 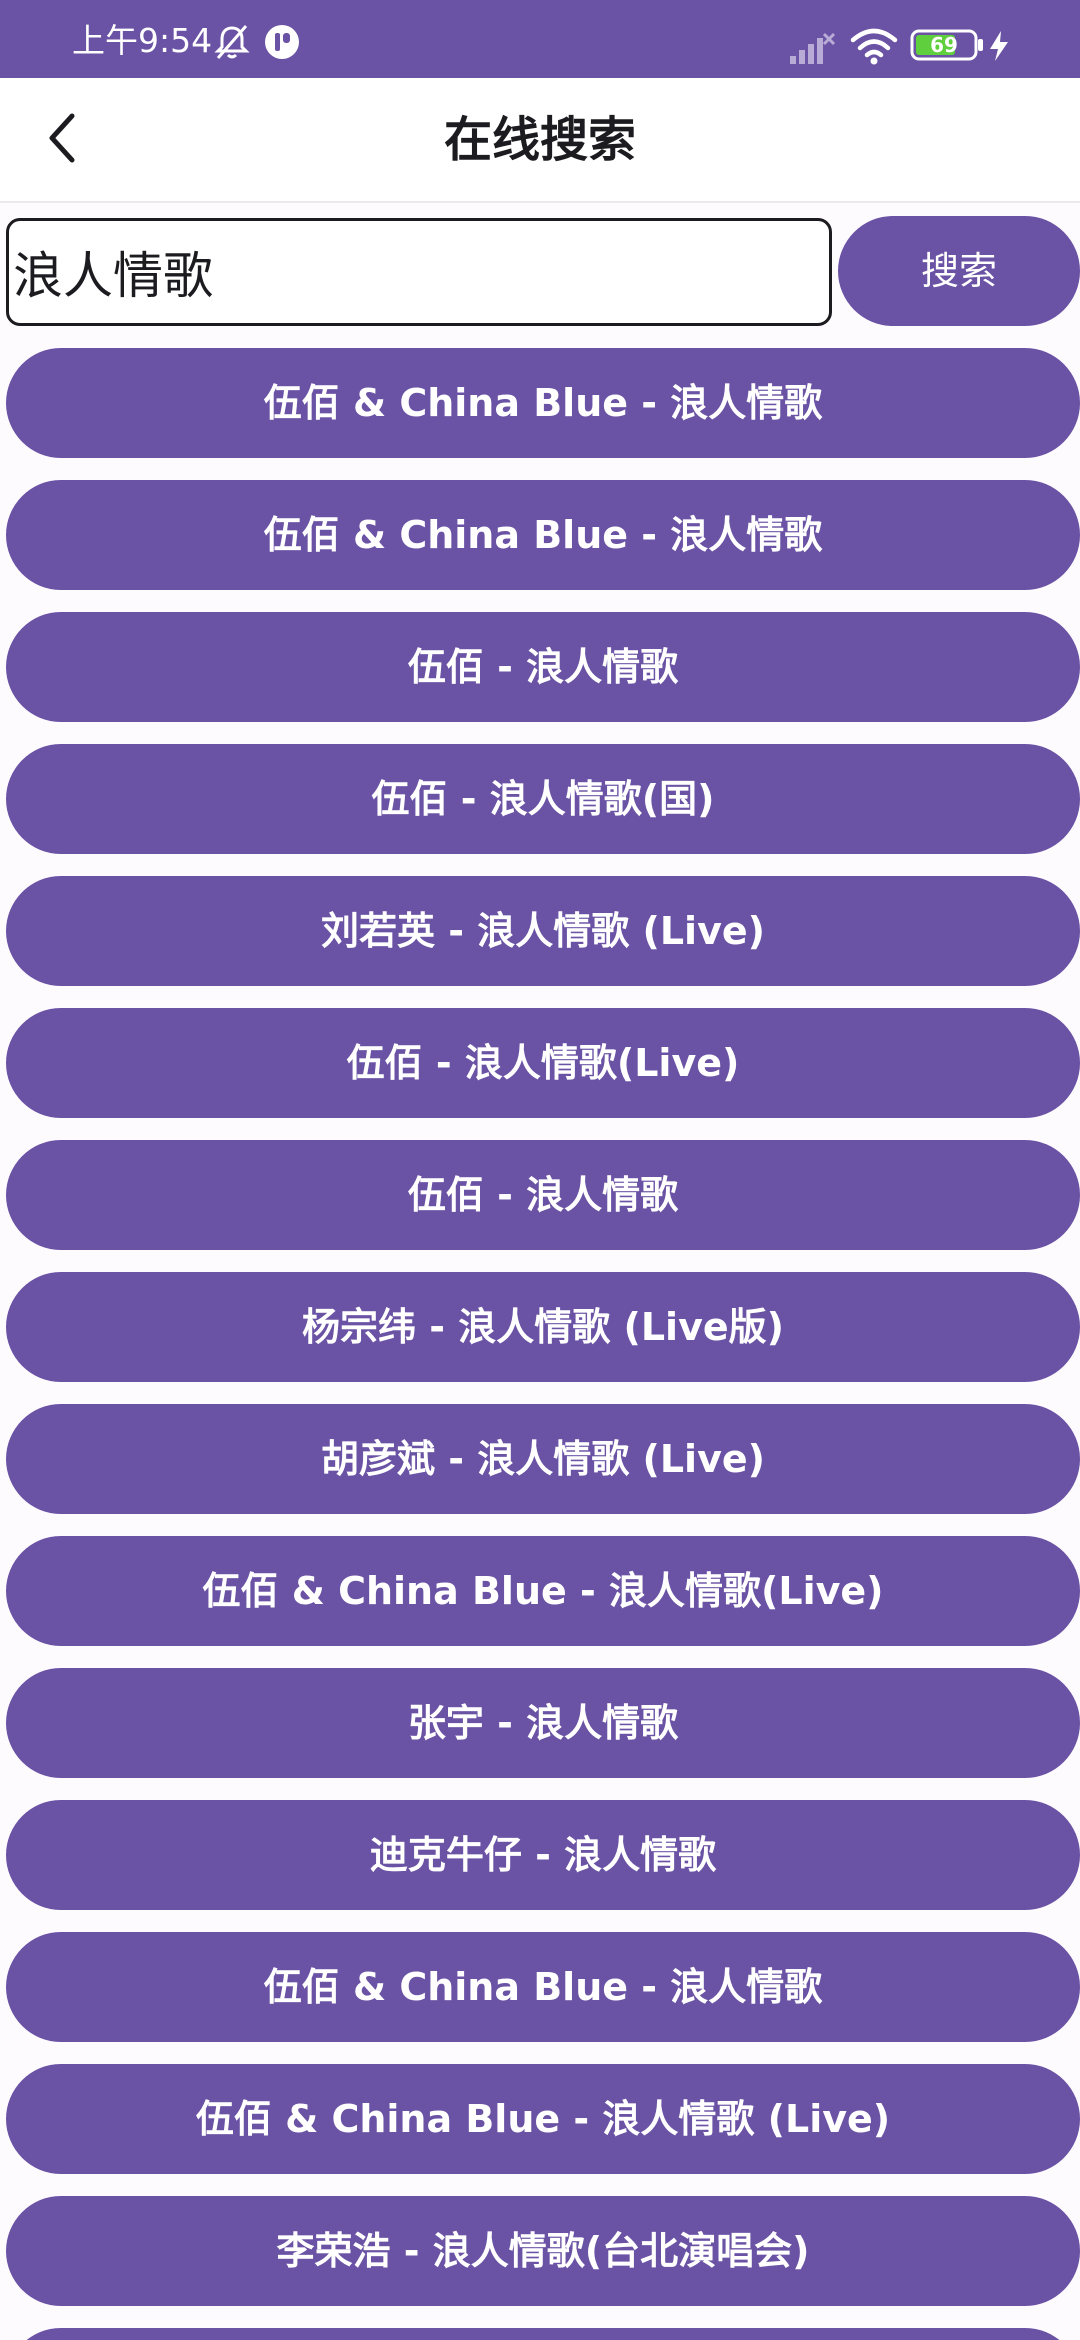 What do you see at coordinates (540, 39) in the screenshot?
I see `status-bar: 上午9:54 69` at bounding box center [540, 39].